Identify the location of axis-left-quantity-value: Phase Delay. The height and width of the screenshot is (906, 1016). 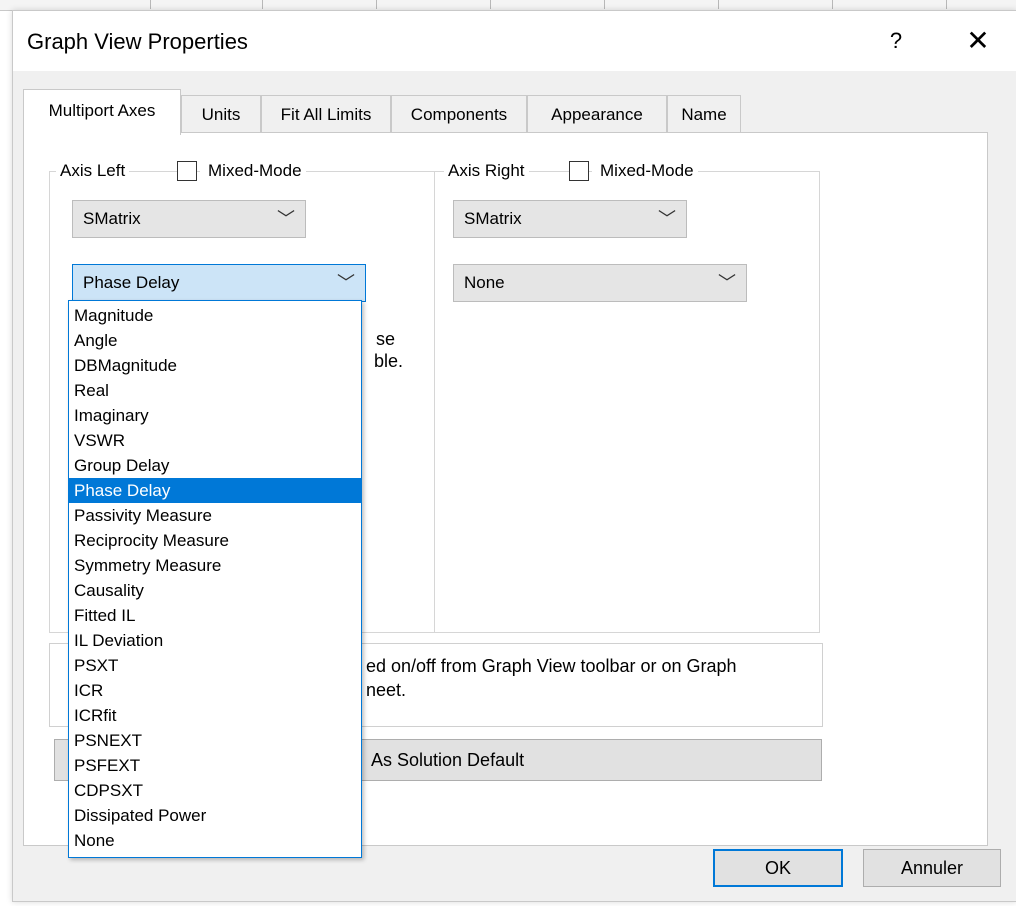
(131, 282).